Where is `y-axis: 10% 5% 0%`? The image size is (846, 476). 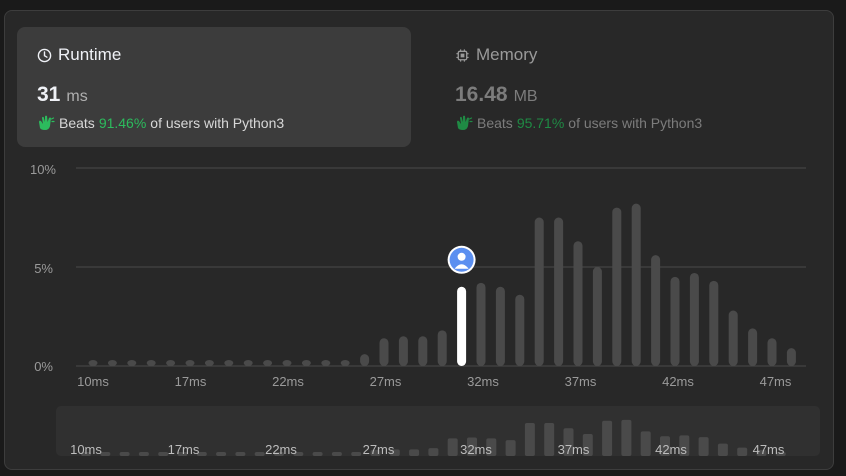 y-axis: 10% 5% 0% is located at coordinates (43, 268).